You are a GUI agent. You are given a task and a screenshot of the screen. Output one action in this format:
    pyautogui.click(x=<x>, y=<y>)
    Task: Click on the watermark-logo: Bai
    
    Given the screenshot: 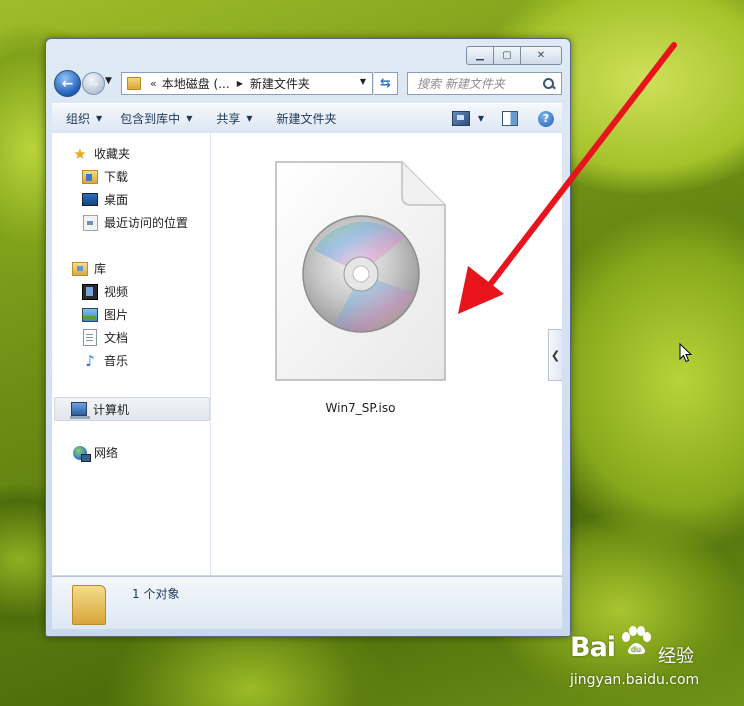 What is the action you would take?
    pyautogui.click(x=593, y=647)
    